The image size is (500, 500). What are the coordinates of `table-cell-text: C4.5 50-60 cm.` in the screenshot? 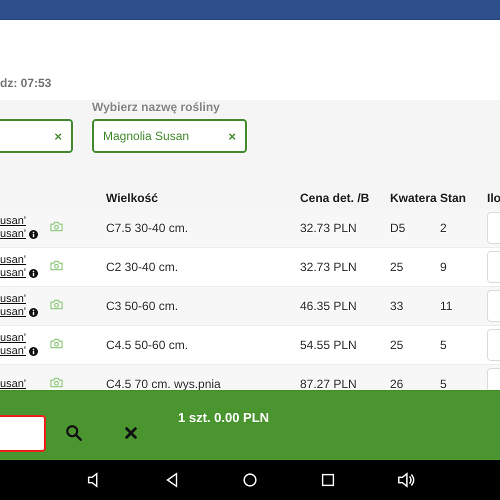 It's located at (148, 345).